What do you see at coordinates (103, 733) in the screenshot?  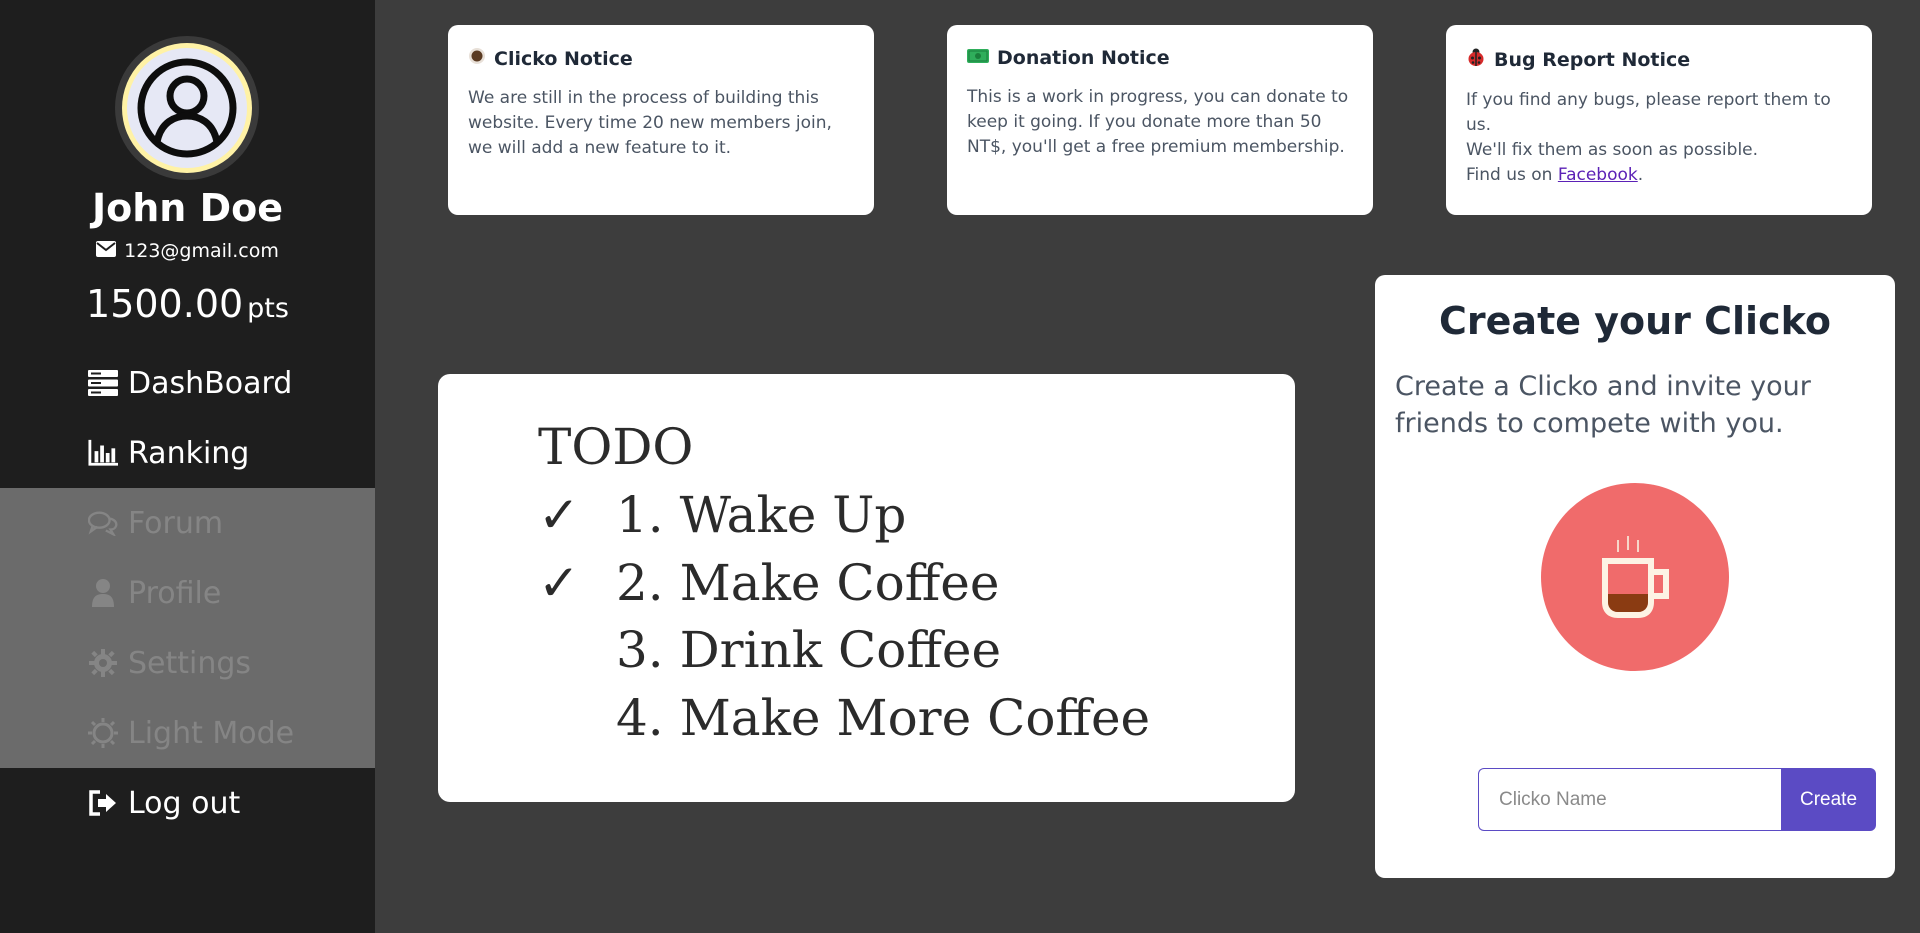 I see `sun-icon` at bounding box center [103, 733].